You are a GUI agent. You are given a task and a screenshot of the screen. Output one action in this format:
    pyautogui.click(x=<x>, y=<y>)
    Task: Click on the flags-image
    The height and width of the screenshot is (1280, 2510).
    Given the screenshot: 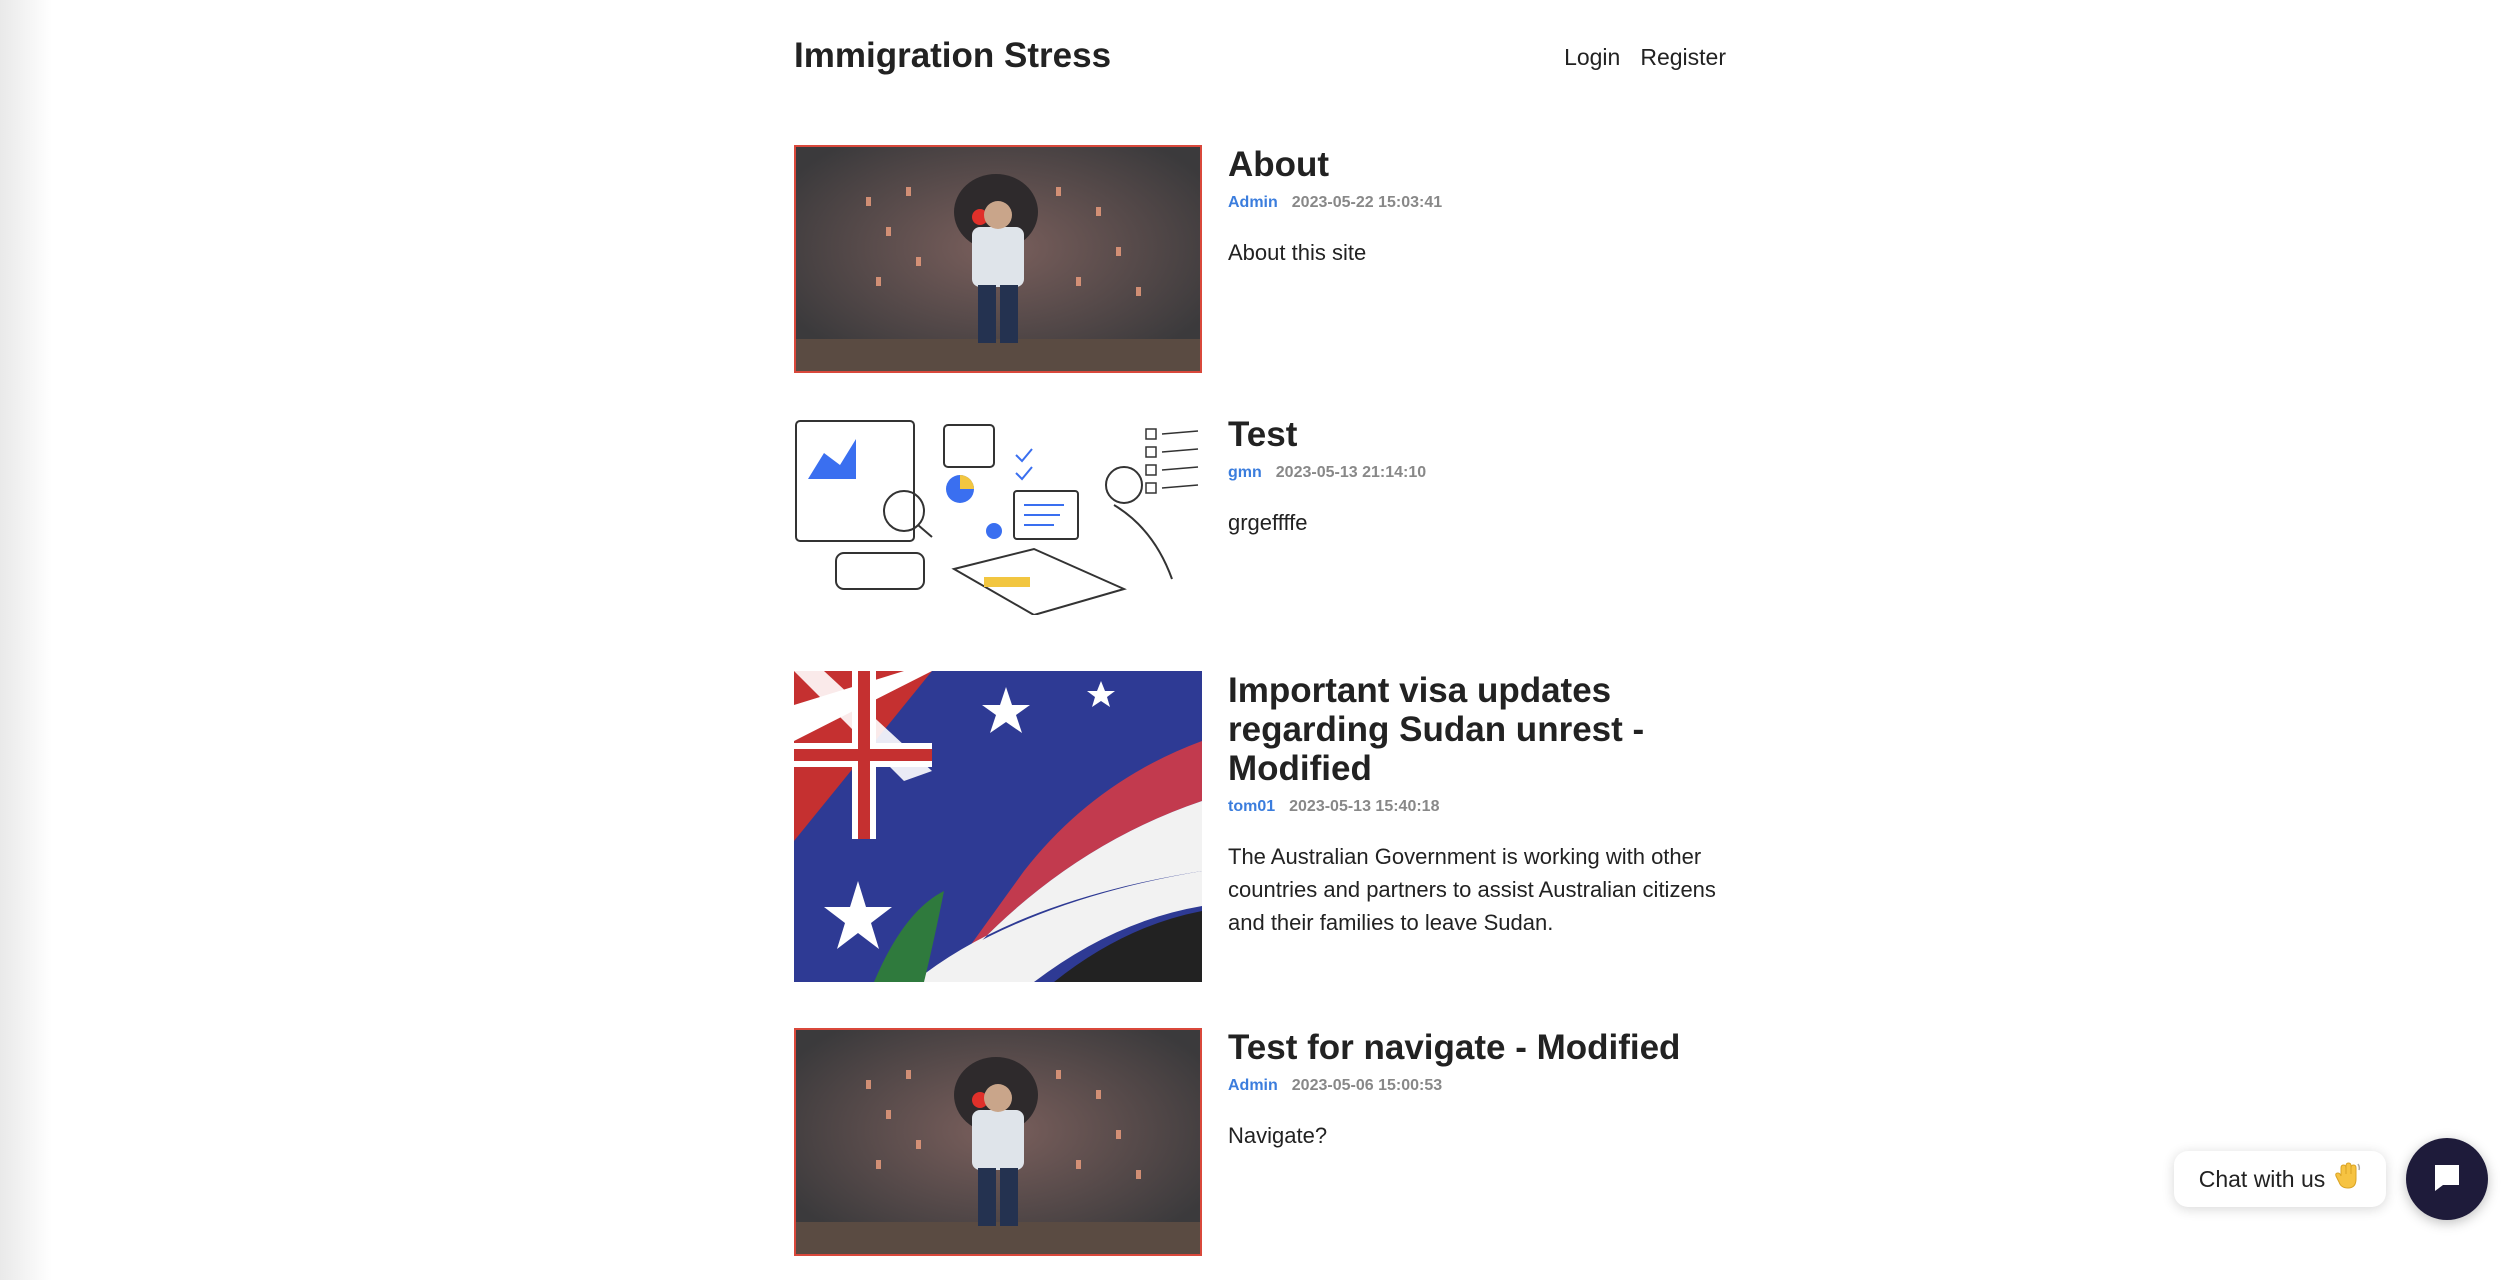 What is the action you would take?
    pyautogui.click(x=998, y=826)
    